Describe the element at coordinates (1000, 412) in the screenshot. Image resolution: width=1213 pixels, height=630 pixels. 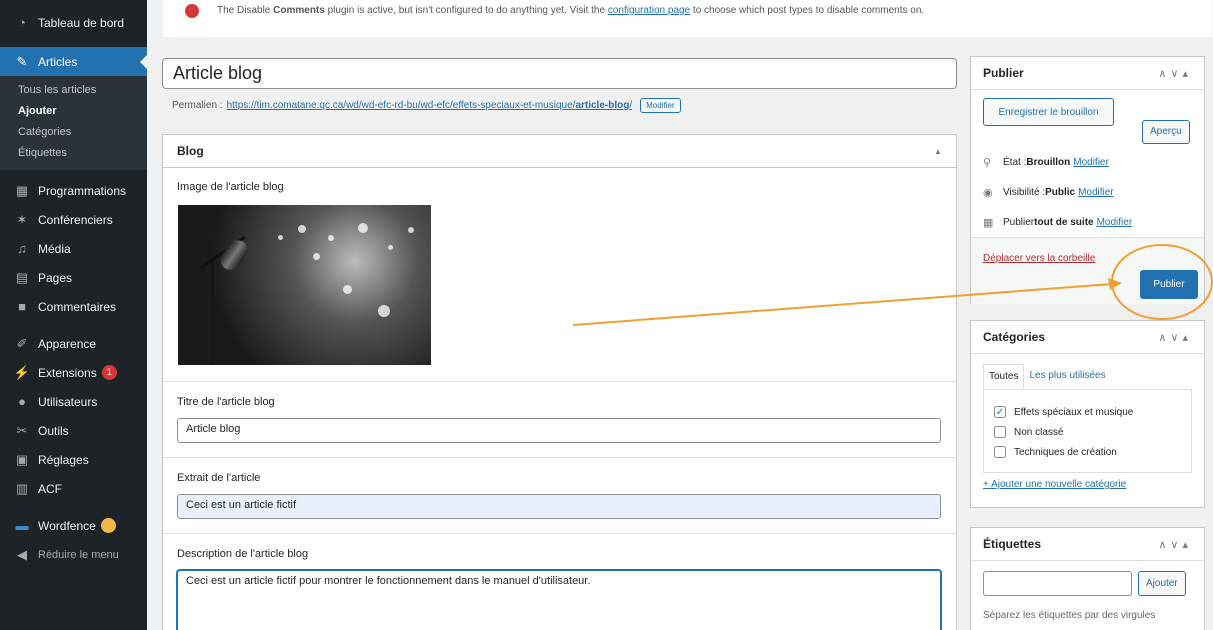
I see `checkbox-checked-icon: ✓` at that location.